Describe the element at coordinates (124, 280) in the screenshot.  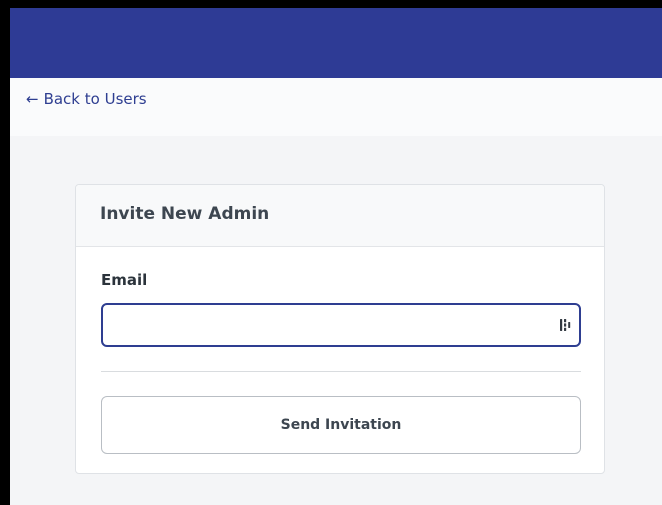
I see `email-label: Email` at that location.